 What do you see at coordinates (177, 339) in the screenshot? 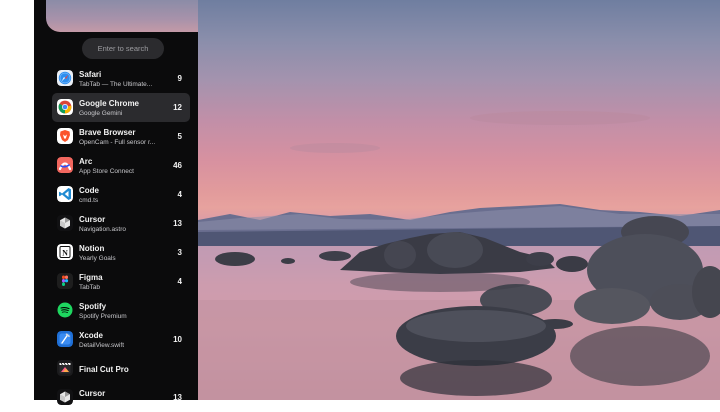
I see `window-count: 10` at bounding box center [177, 339].